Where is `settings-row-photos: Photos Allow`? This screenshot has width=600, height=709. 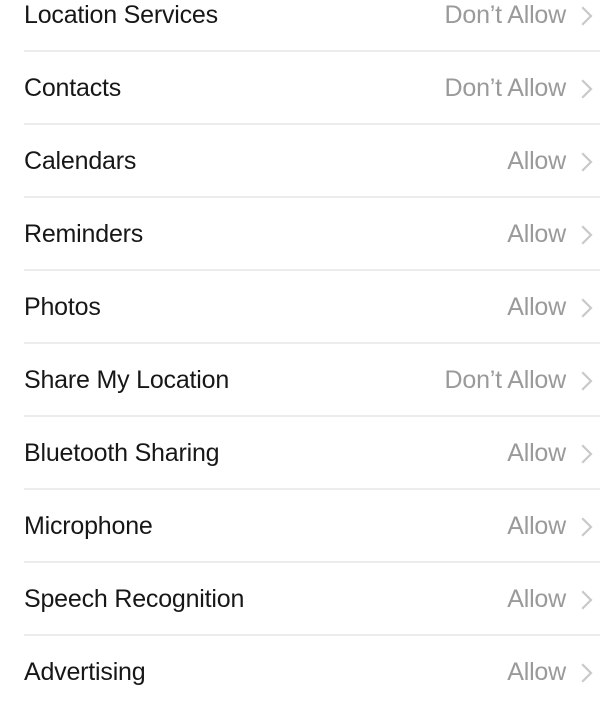
settings-row-photos: Photos Allow is located at coordinates (300, 307).